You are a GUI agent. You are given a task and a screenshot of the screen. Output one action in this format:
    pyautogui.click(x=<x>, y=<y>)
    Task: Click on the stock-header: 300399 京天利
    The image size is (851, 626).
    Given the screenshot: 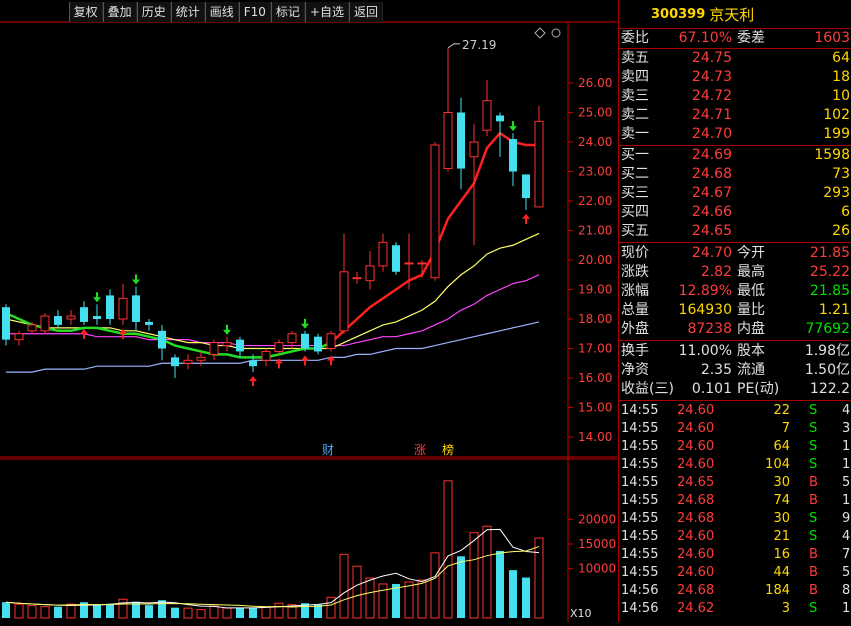 What is the action you would take?
    pyautogui.click(x=735, y=14)
    